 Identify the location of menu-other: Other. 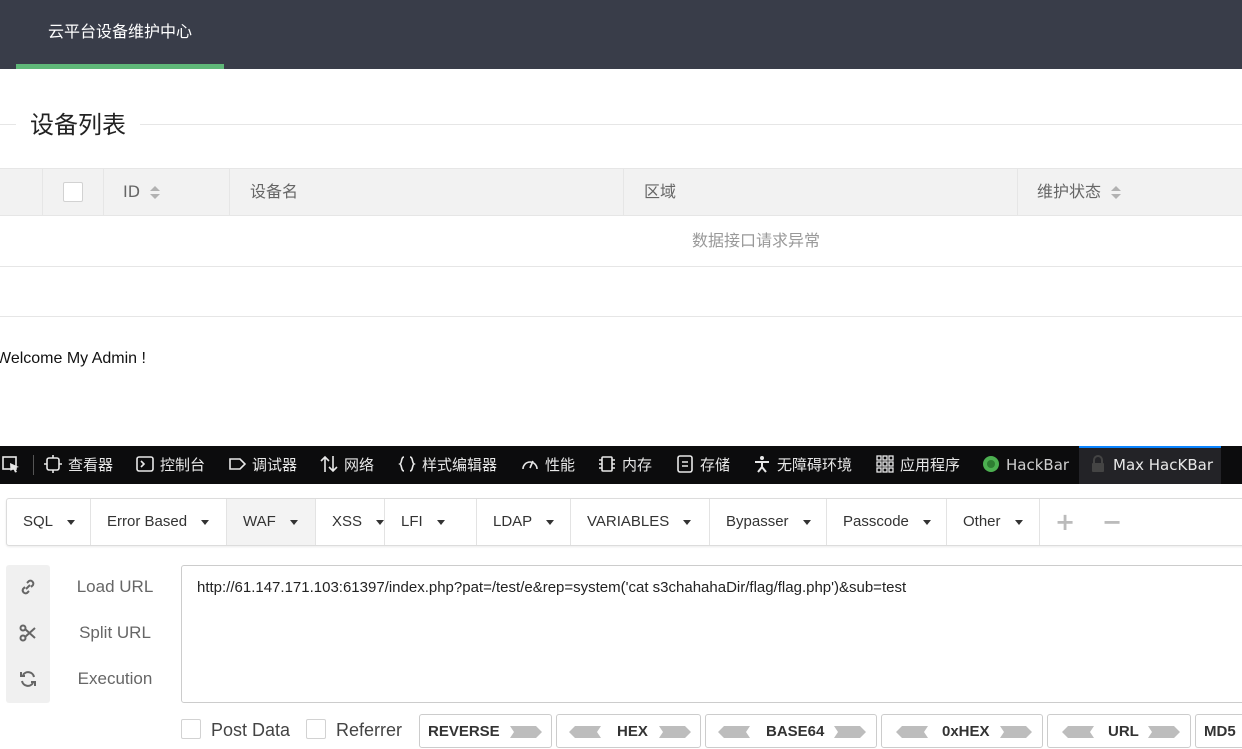
(993, 522).